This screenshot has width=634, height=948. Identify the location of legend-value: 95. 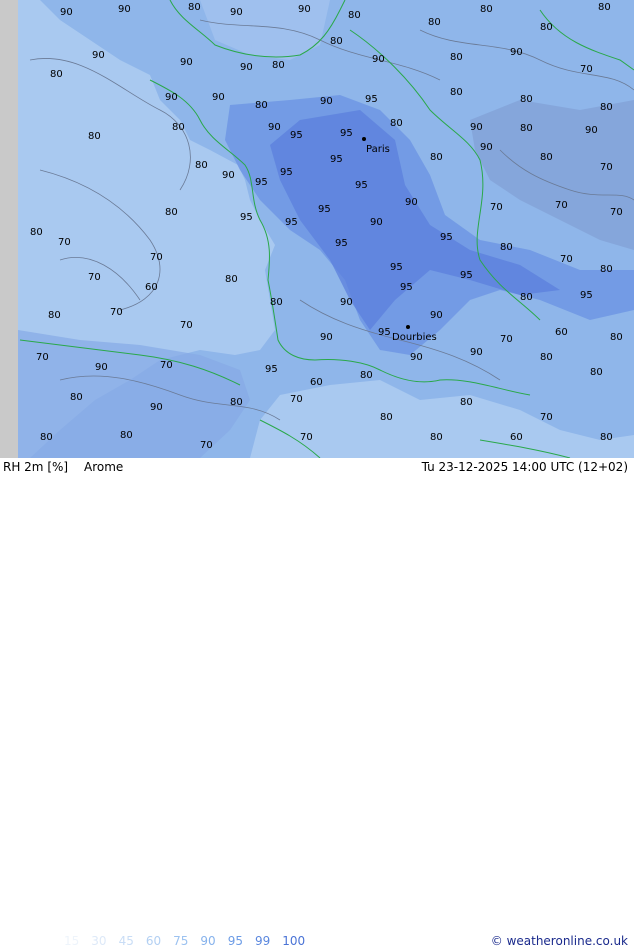
(235, 941).